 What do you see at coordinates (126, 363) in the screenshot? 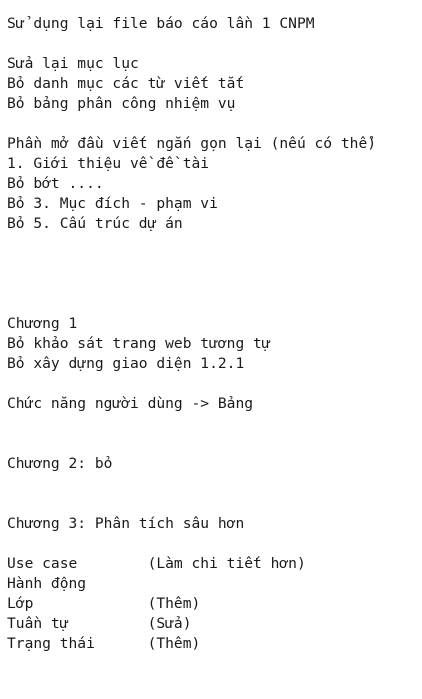
I see `text-line: Bỏ xây dựng giao diện 1.2.1` at bounding box center [126, 363].